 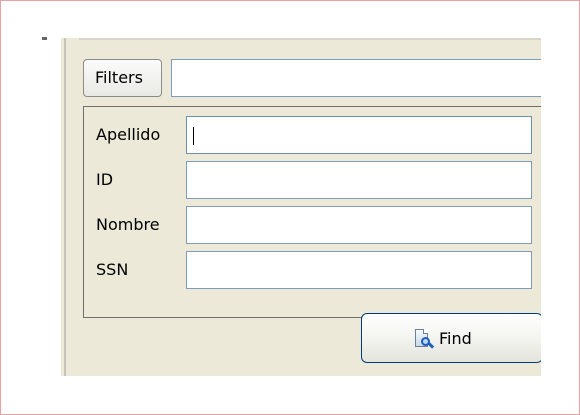 I want to click on nombre-label: Nombre, so click(x=128, y=224).